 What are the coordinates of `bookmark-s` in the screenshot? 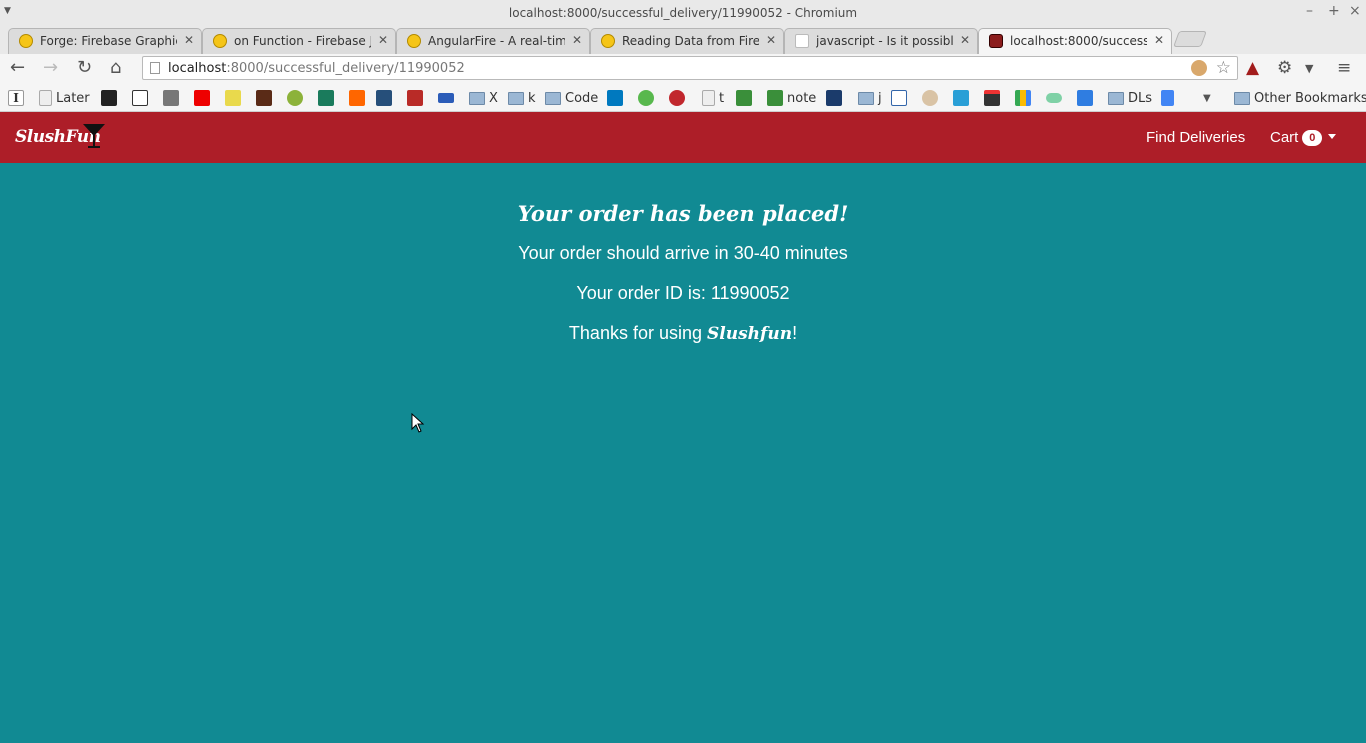 It's located at (677, 98).